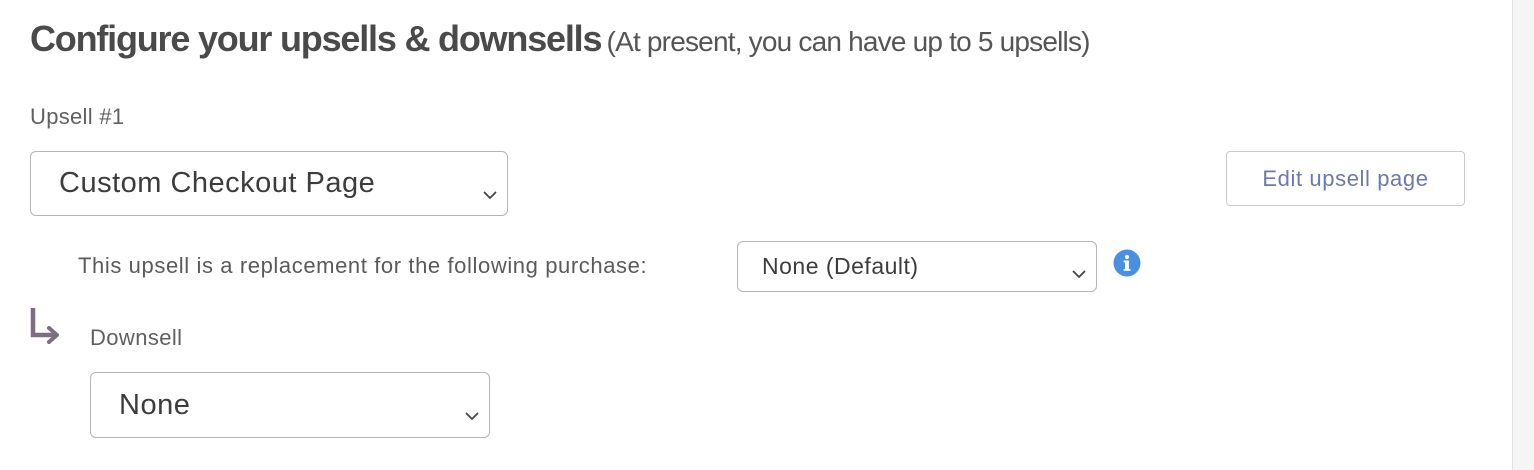 The image size is (1534, 470). What do you see at coordinates (290, 405) in the screenshot?
I see `downsell-select: None` at bounding box center [290, 405].